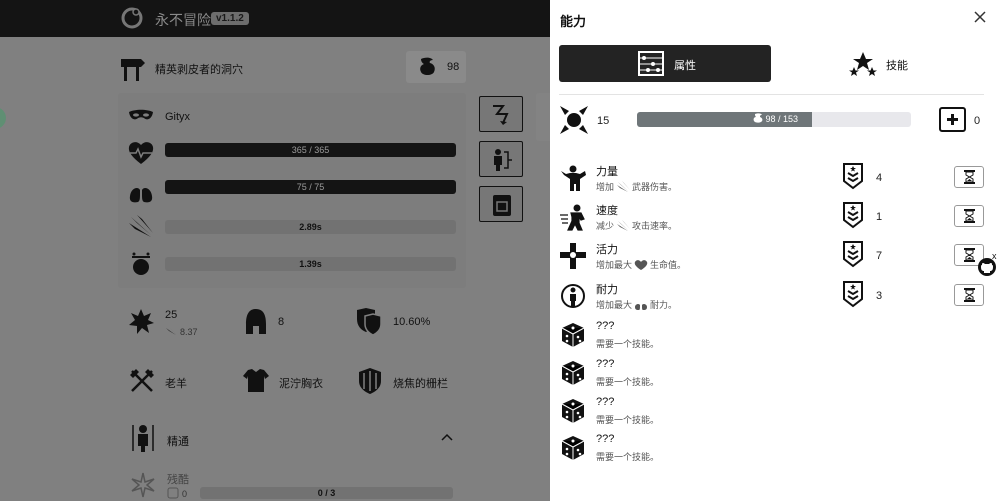 The image size is (1000, 501). Describe the element at coordinates (573, 256) in the screenshot. I see `vitality-cross-icon` at that location.